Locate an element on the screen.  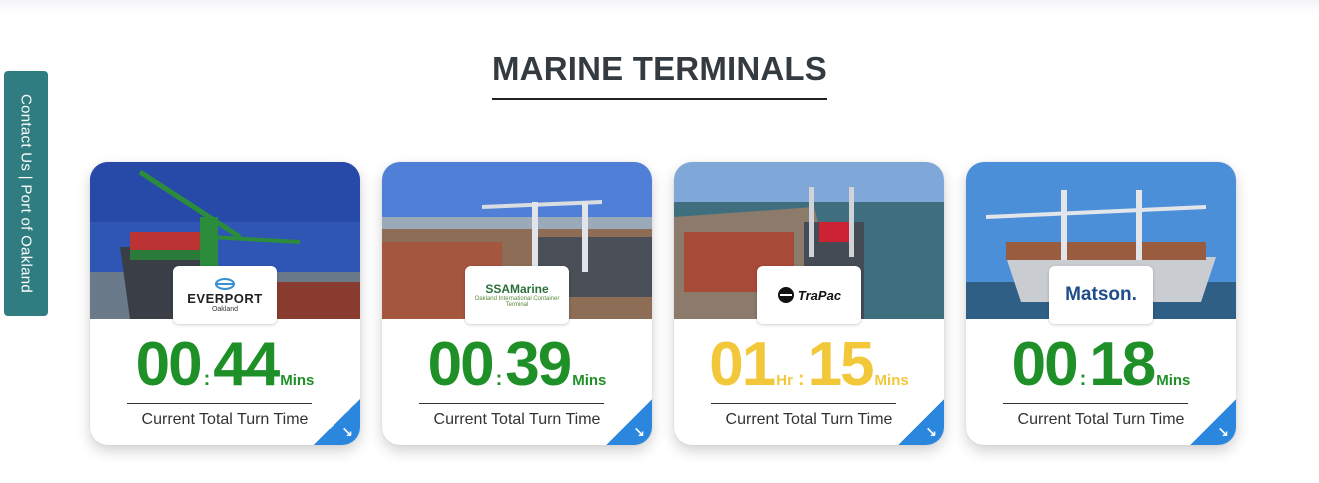
section-header: MARINE TERMINALS is located at coordinates (659, 75).